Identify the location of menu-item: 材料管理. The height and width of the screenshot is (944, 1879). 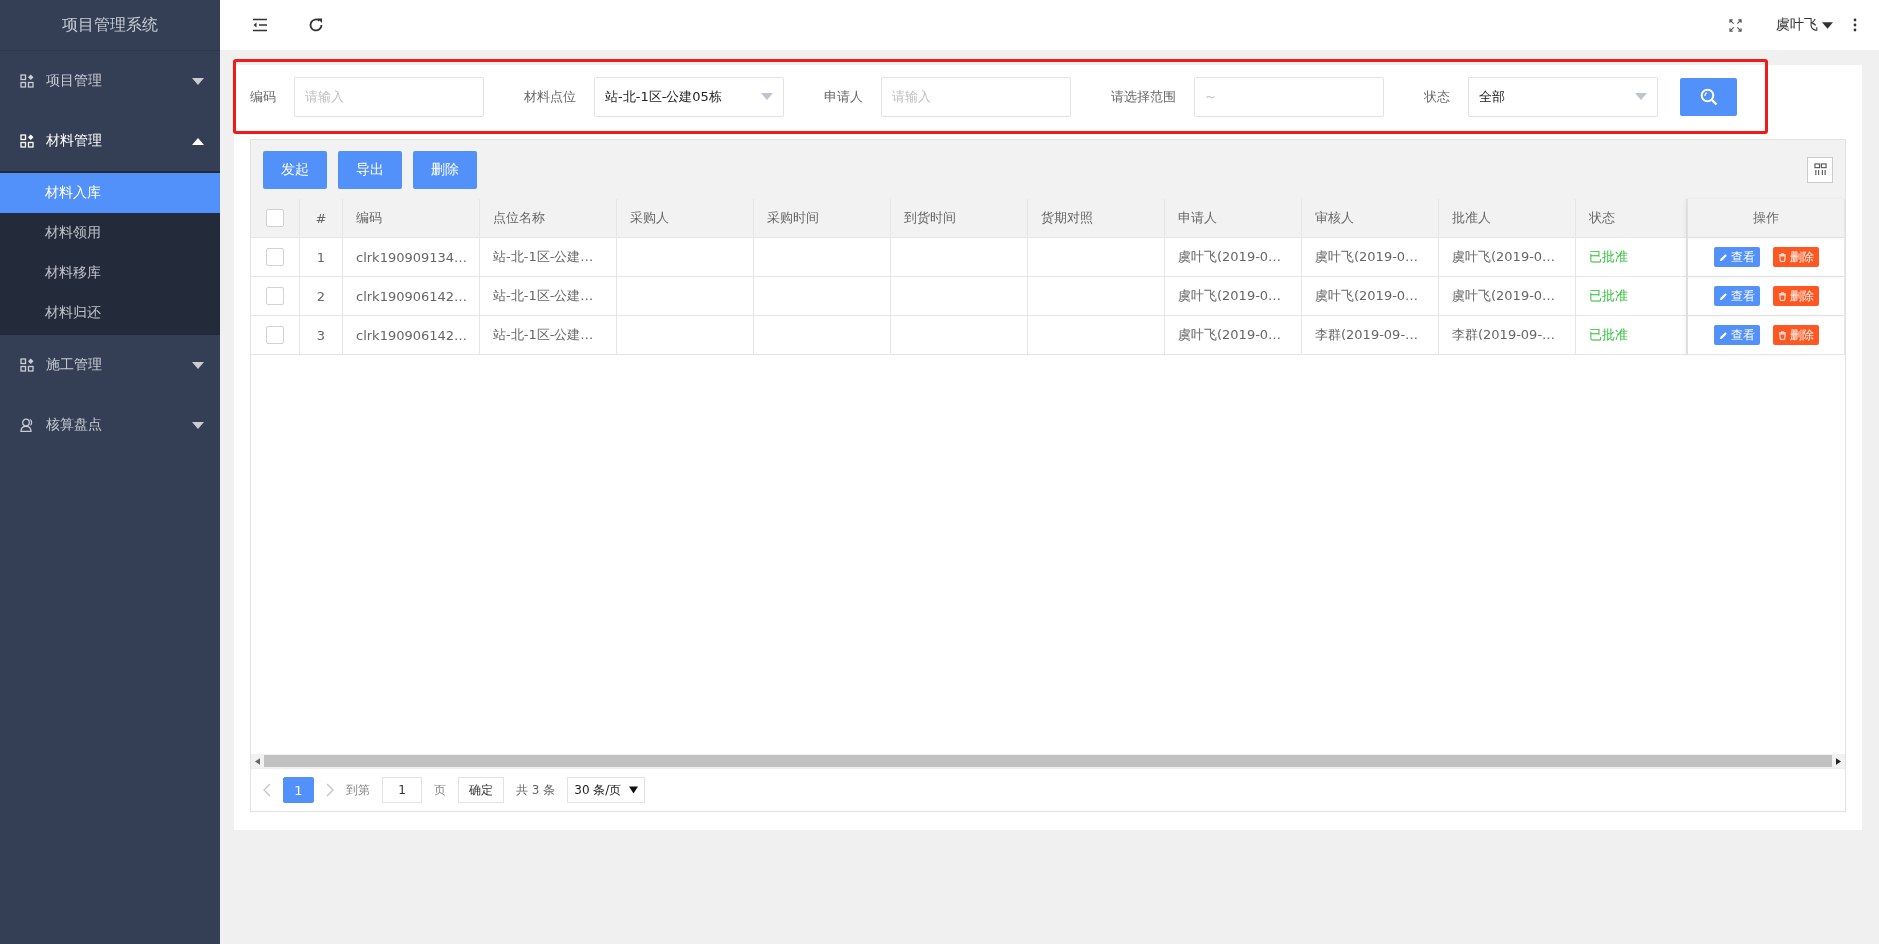
(110, 141).